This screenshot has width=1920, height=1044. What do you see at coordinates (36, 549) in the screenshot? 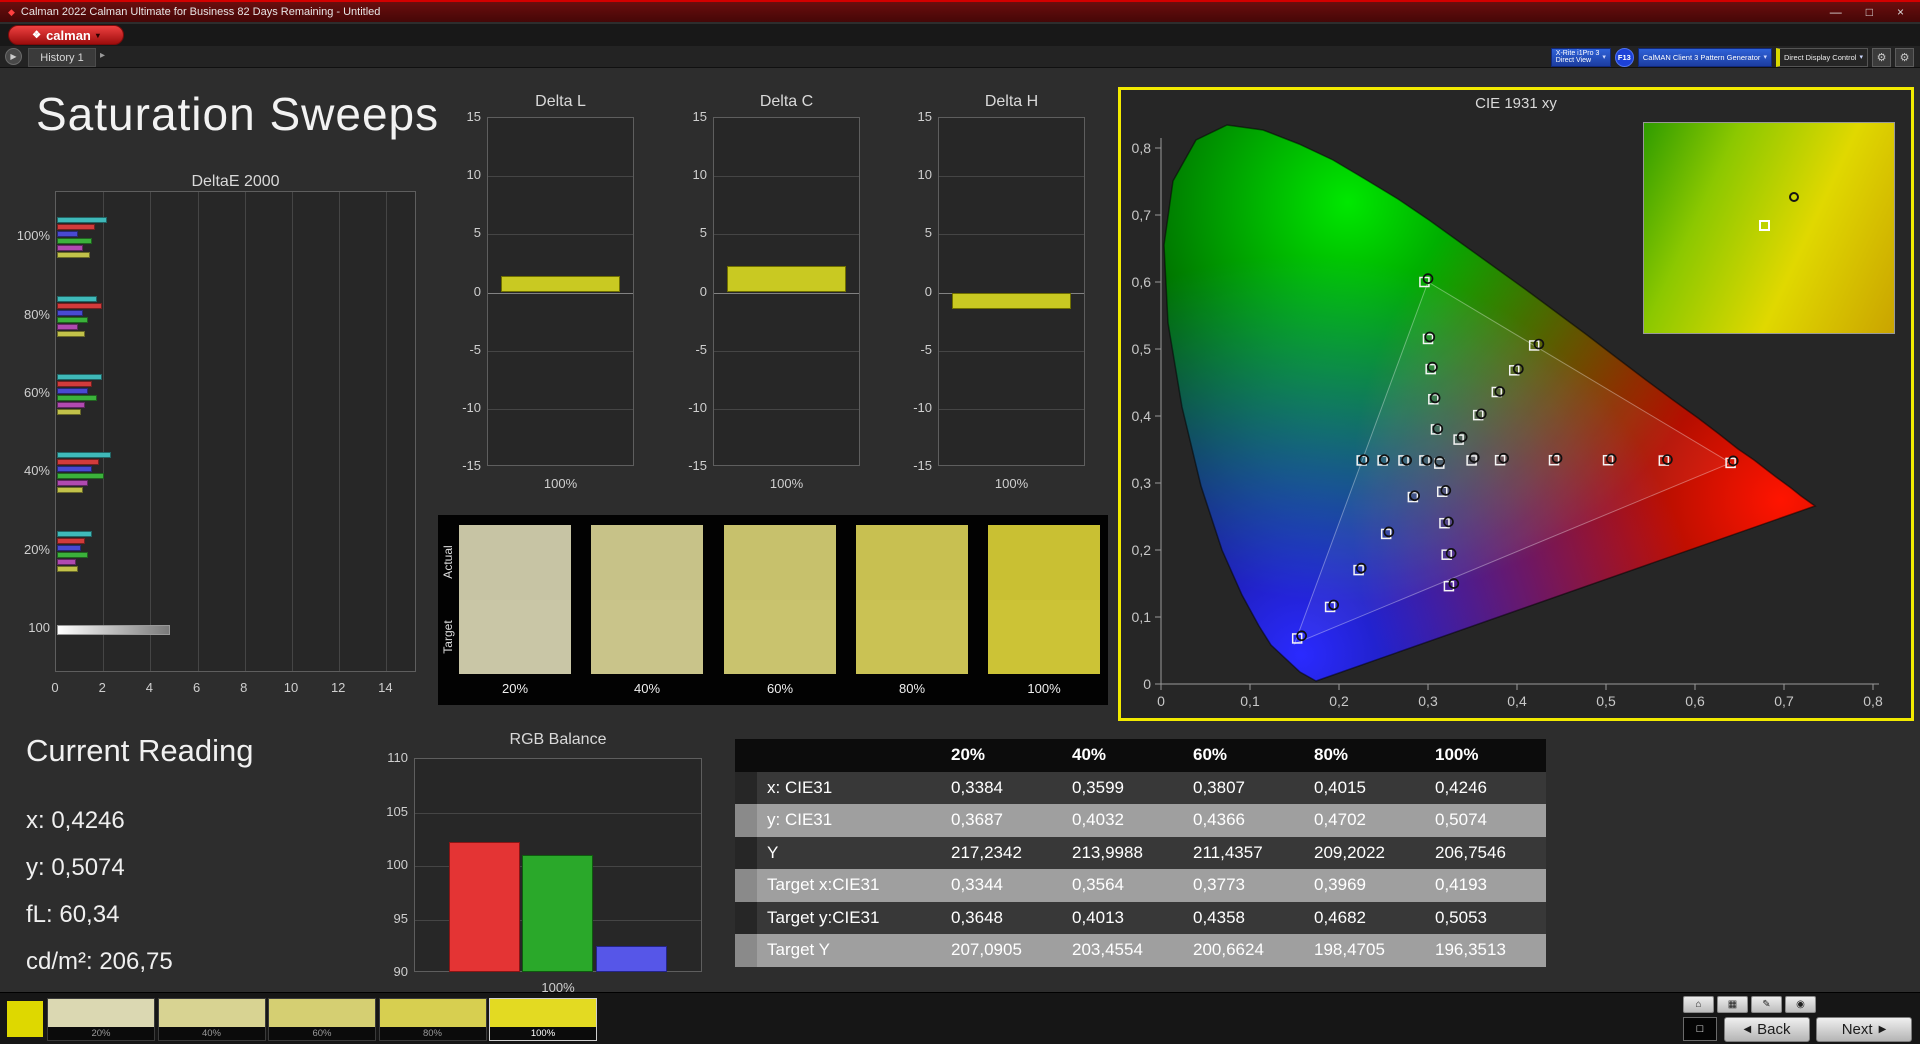
I see `deltae-y-tick: 20%` at bounding box center [36, 549].